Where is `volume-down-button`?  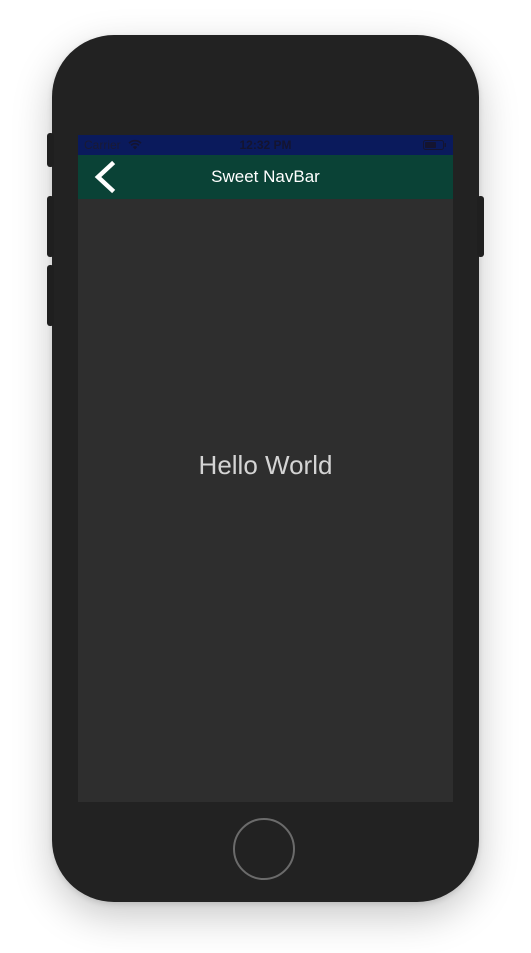
volume-down-button is located at coordinates (50, 295).